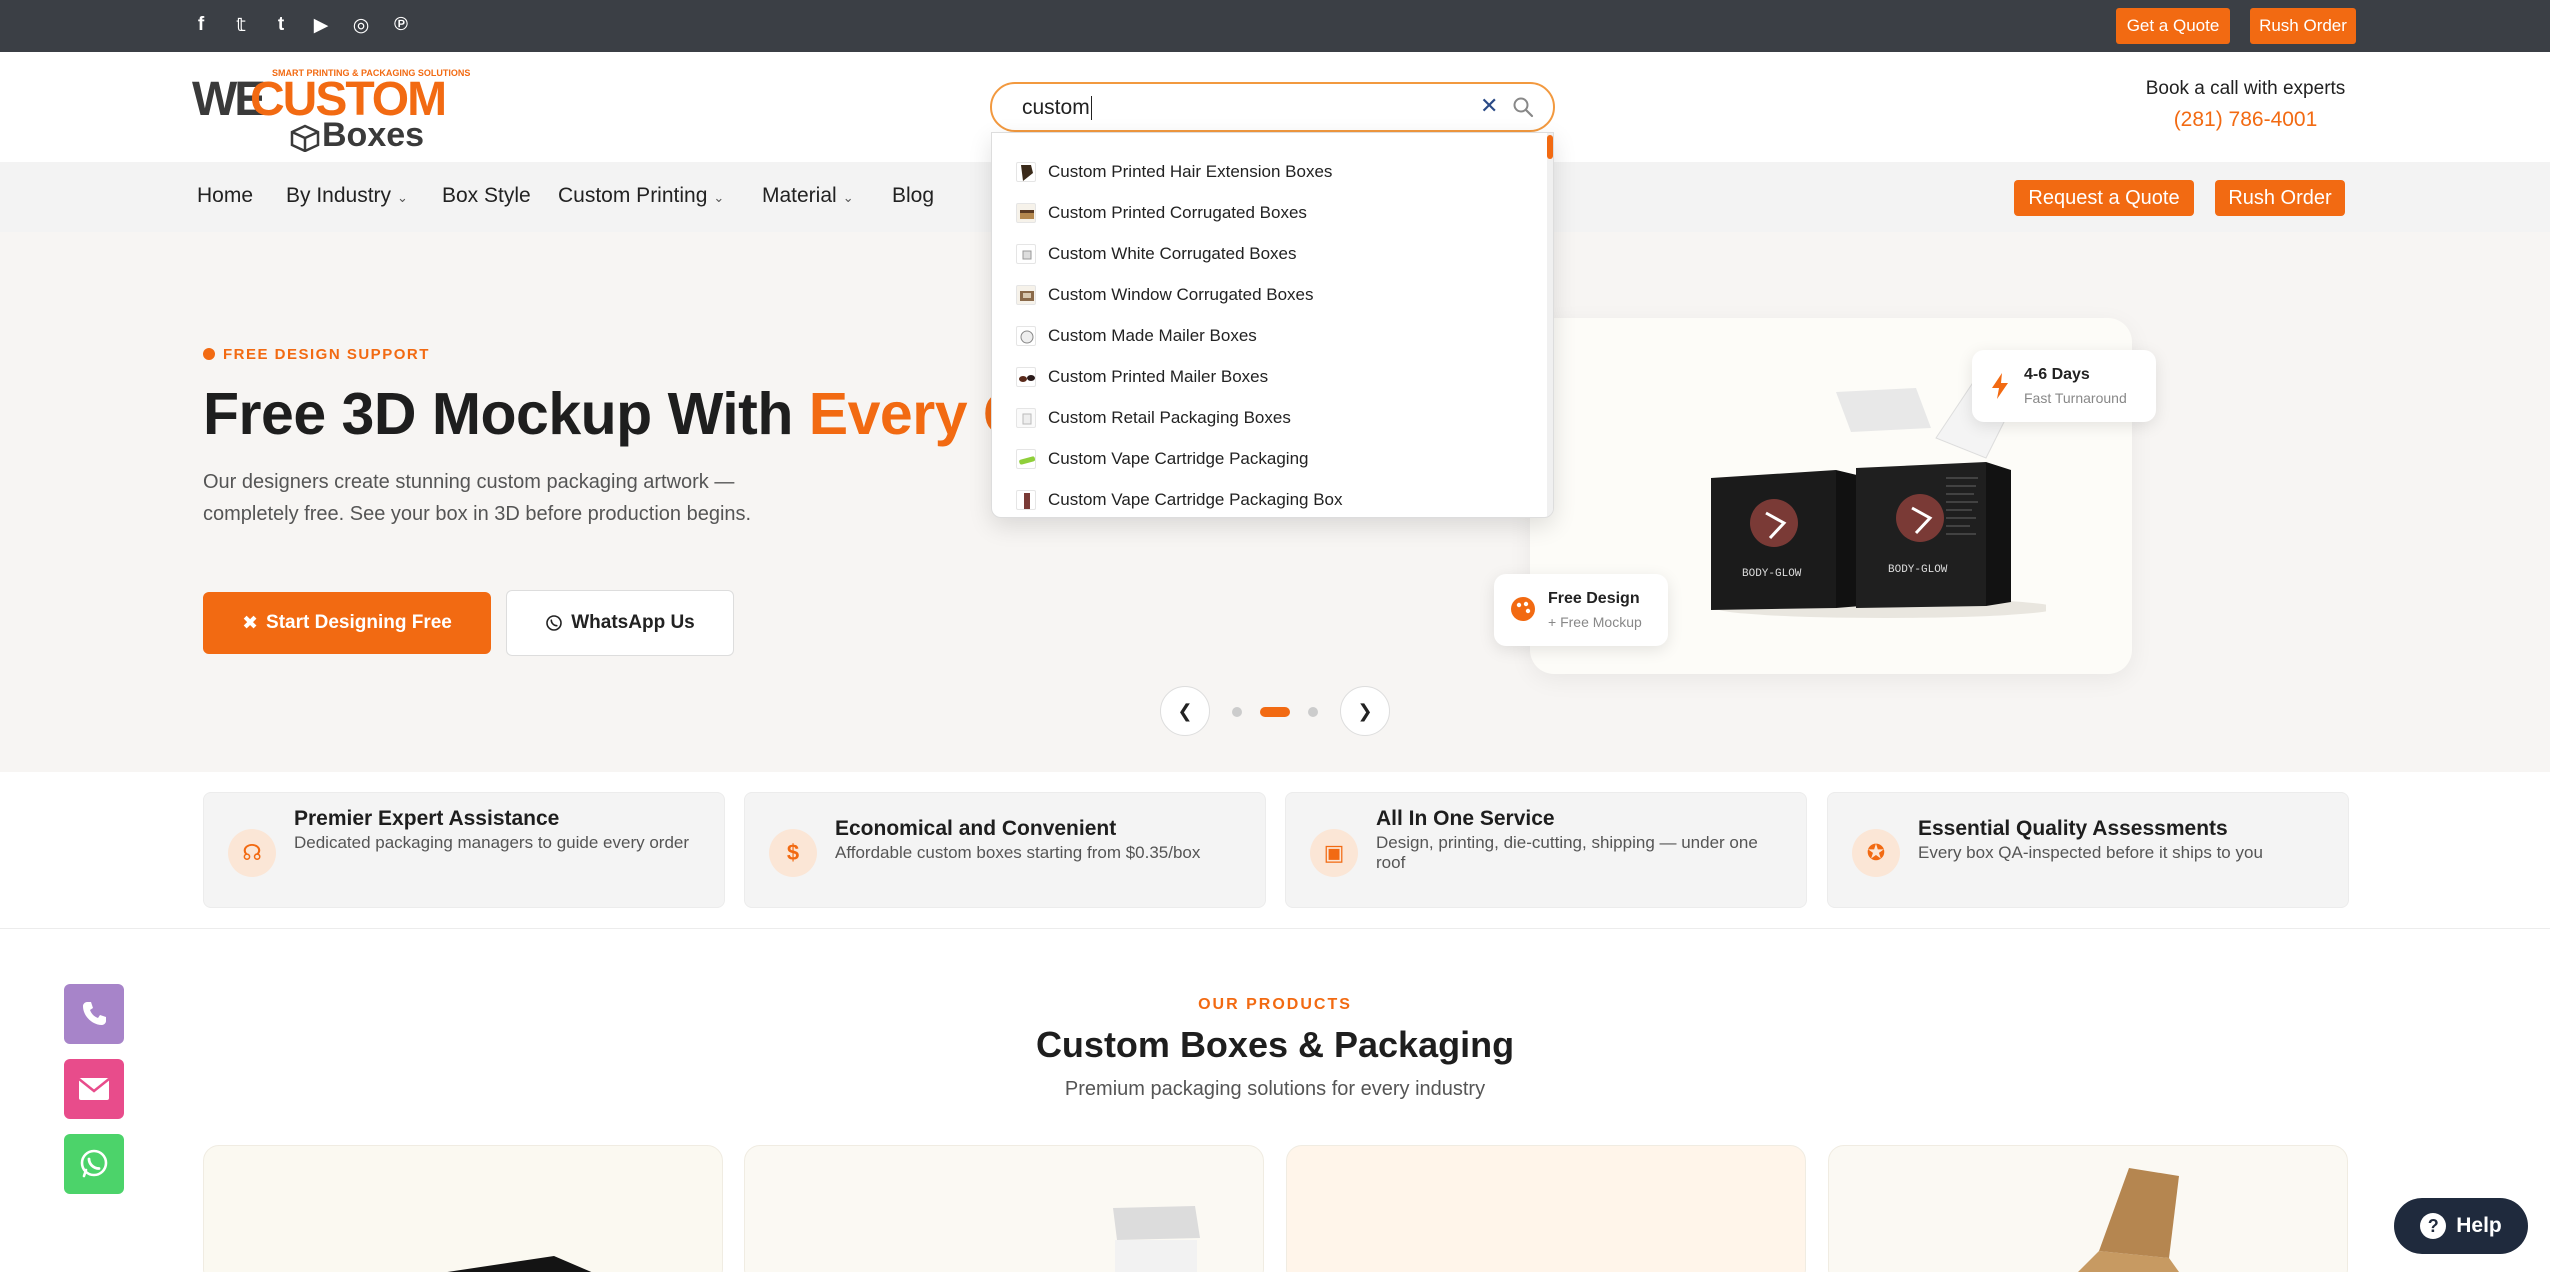 This screenshot has height=1272, width=2550. What do you see at coordinates (1057, 108) in the screenshot?
I see `search-input: custom` at bounding box center [1057, 108].